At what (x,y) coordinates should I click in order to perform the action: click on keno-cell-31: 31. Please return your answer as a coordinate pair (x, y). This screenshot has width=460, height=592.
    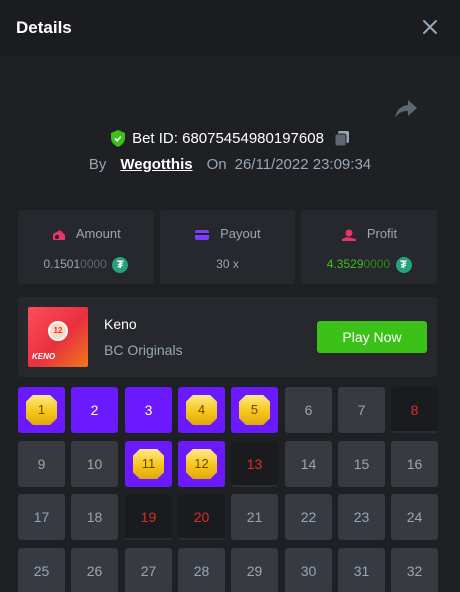
    Looking at the image, I should click on (361, 570).